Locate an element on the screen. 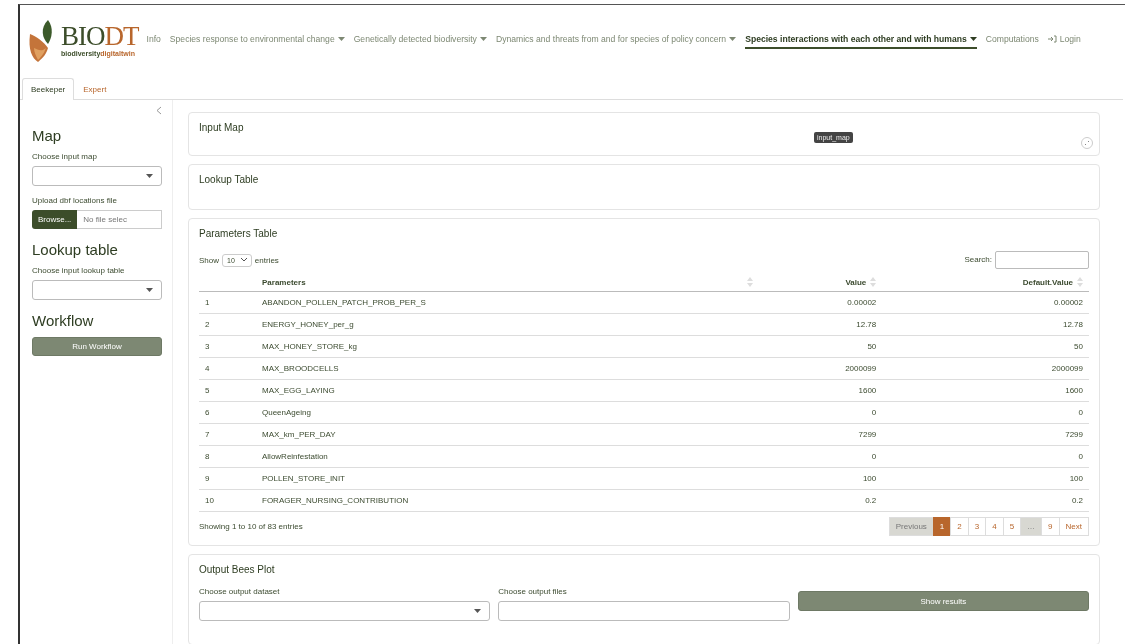 This screenshot has width=1125, height=644. table-info: Showing 1 to 10 of 83 entries is located at coordinates (251, 526).